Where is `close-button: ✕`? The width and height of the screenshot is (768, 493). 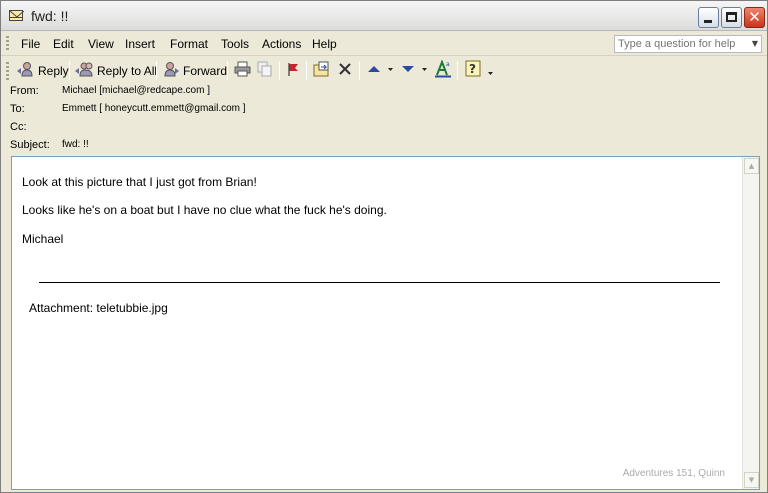
close-button: ✕ is located at coordinates (754, 17).